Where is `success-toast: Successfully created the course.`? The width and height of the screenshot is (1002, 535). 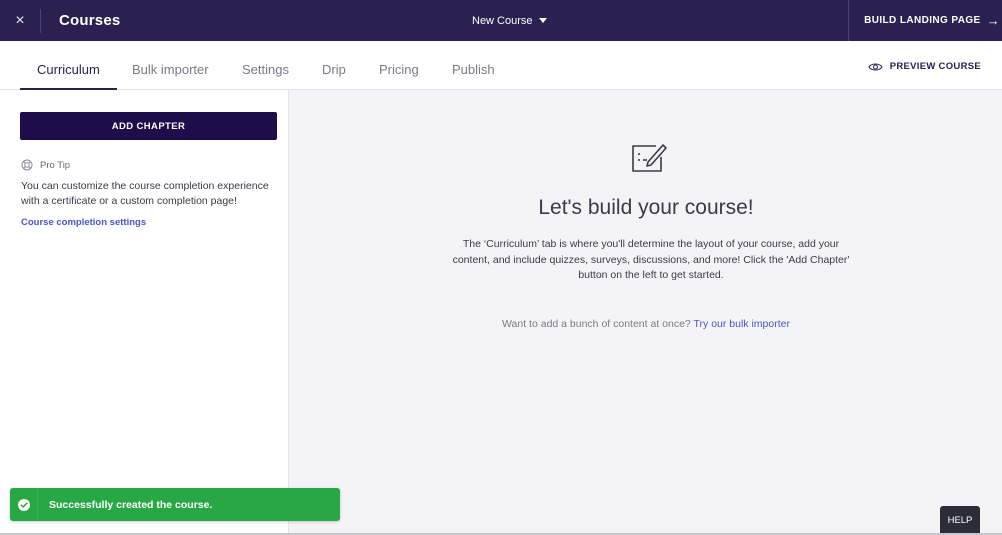
success-toast: Successfully created the course. is located at coordinates (175, 504).